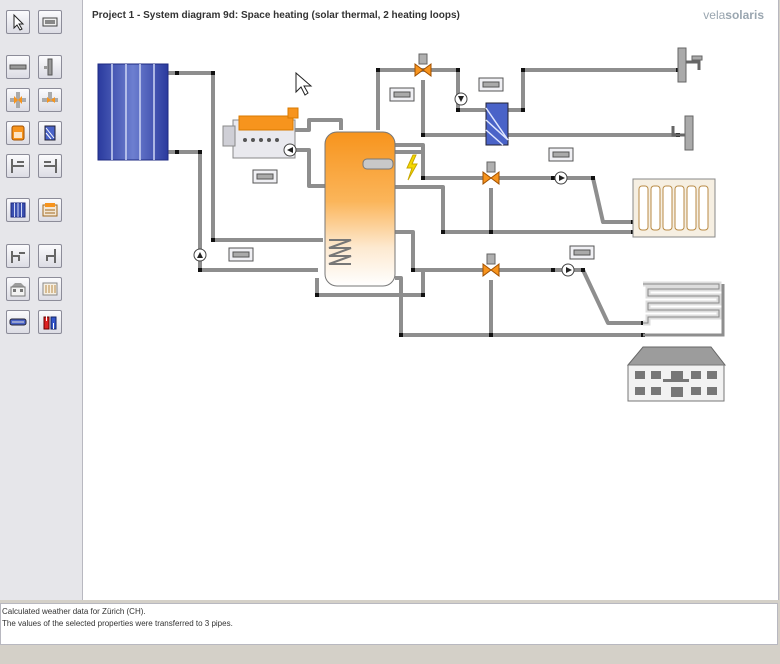  Describe the element at coordinates (497, 124) in the screenshot. I see `dhw-heat-exchanger` at that location.